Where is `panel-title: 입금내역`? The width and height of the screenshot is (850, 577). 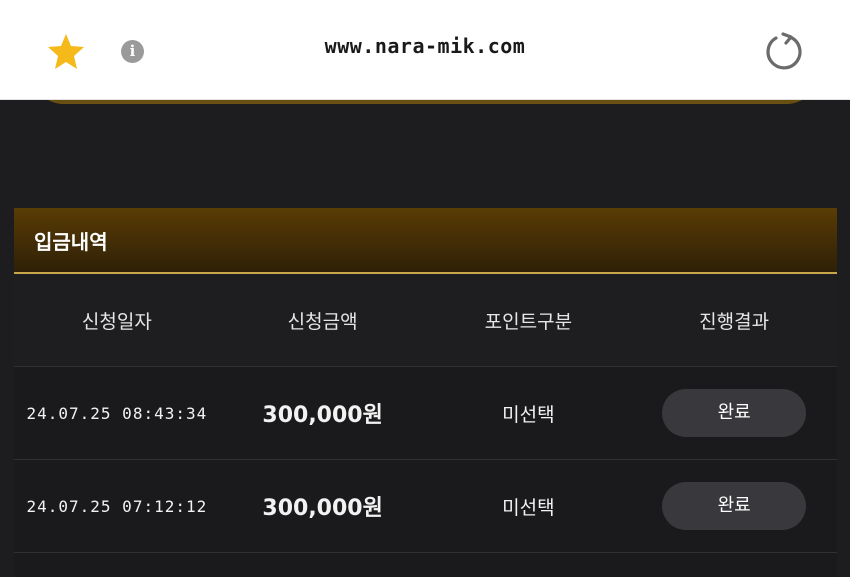 panel-title: 입금내역 is located at coordinates (71, 241).